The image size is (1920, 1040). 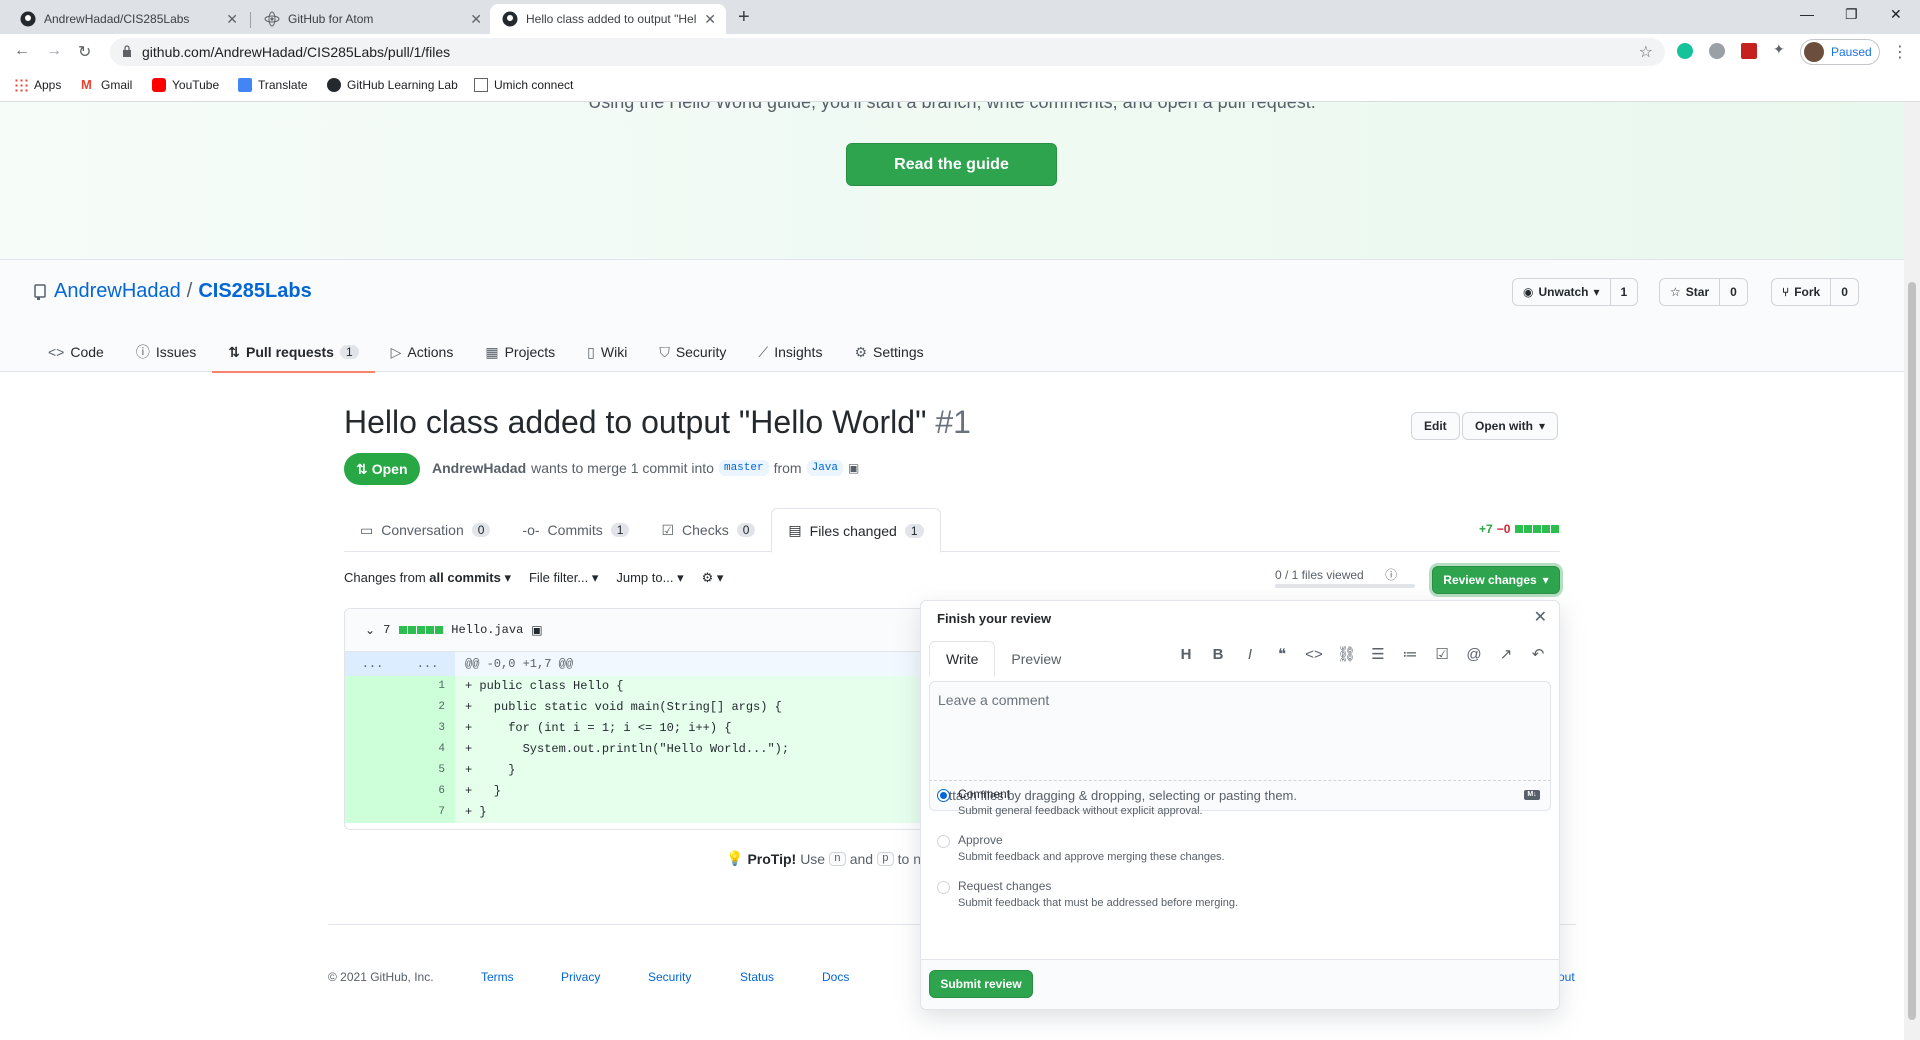 What do you see at coordinates (1240, 731) in the screenshot?
I see `review-comment-textarea: Leave a comment` at bounding box center [1240, 731].